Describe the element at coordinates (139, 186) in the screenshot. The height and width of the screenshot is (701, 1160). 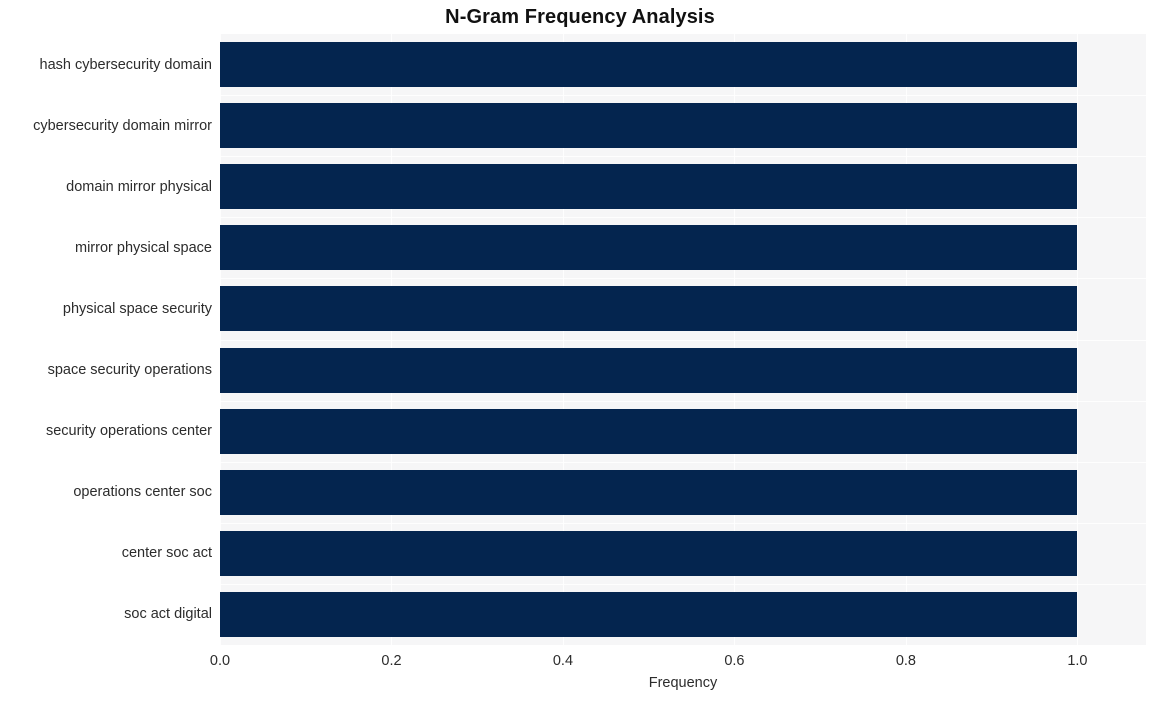
I see `y-tick-label: domain mirror physical` at that location.